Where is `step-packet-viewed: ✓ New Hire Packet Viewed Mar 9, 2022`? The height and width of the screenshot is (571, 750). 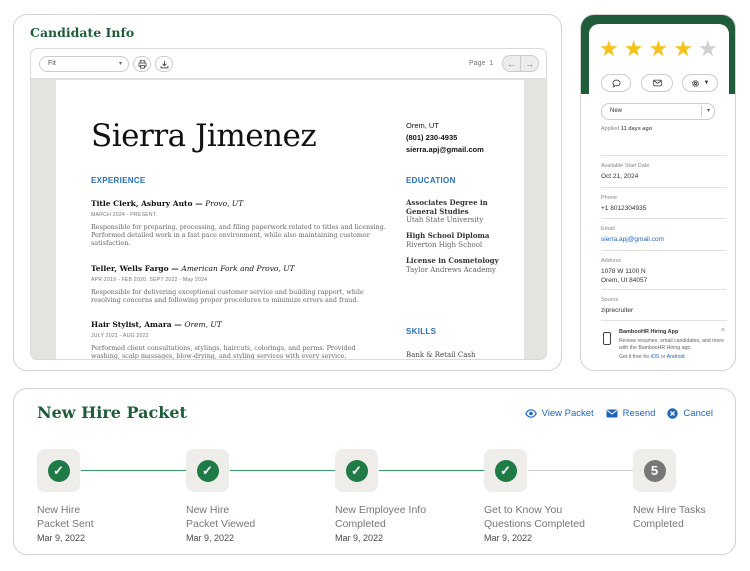
step-packet-viewed: ✓ New Hire Packet Viewed Mar 9, 2022 is located at coordinates (256, 496).